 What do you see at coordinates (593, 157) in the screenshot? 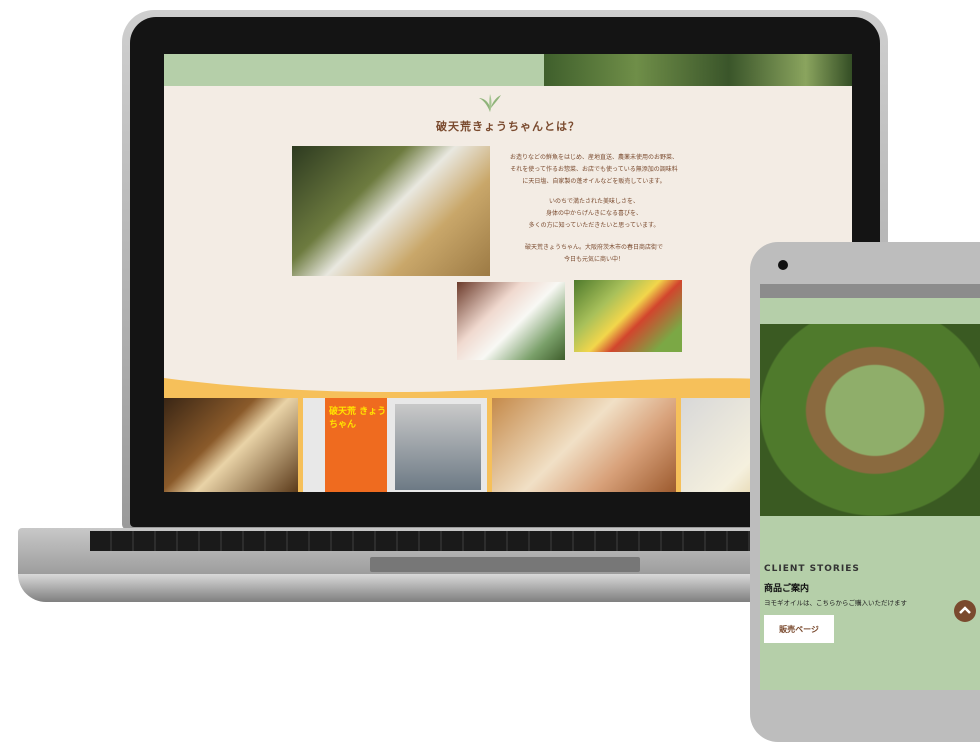
I see `intro-line-1: お造りなどの鮮魚をはじめ、産地直送、農薬未使用のお野菜、` at bounding box center [593, 157].